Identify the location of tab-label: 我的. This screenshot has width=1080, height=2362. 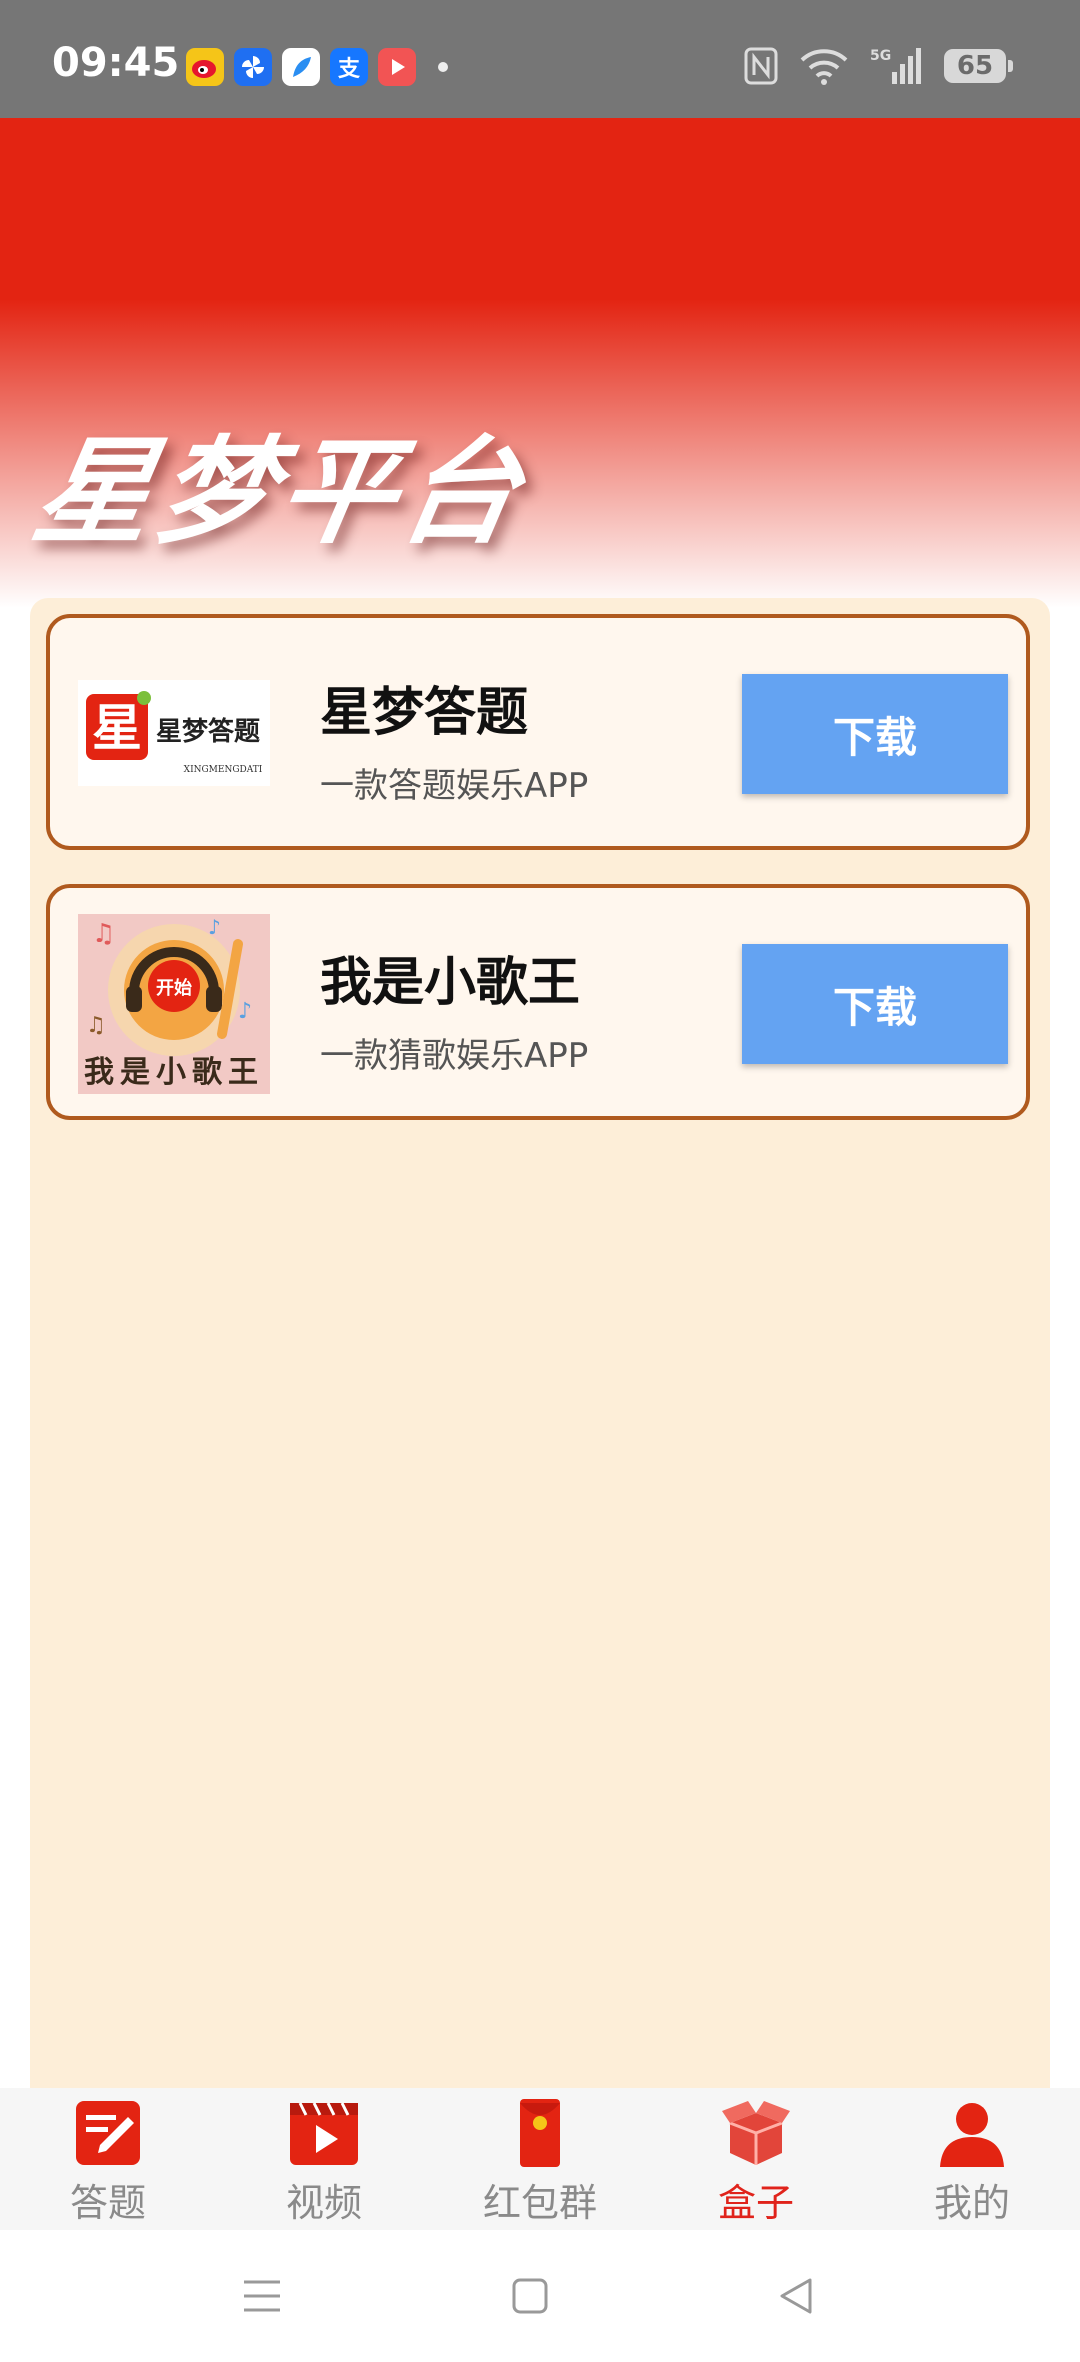
(971, 2203).